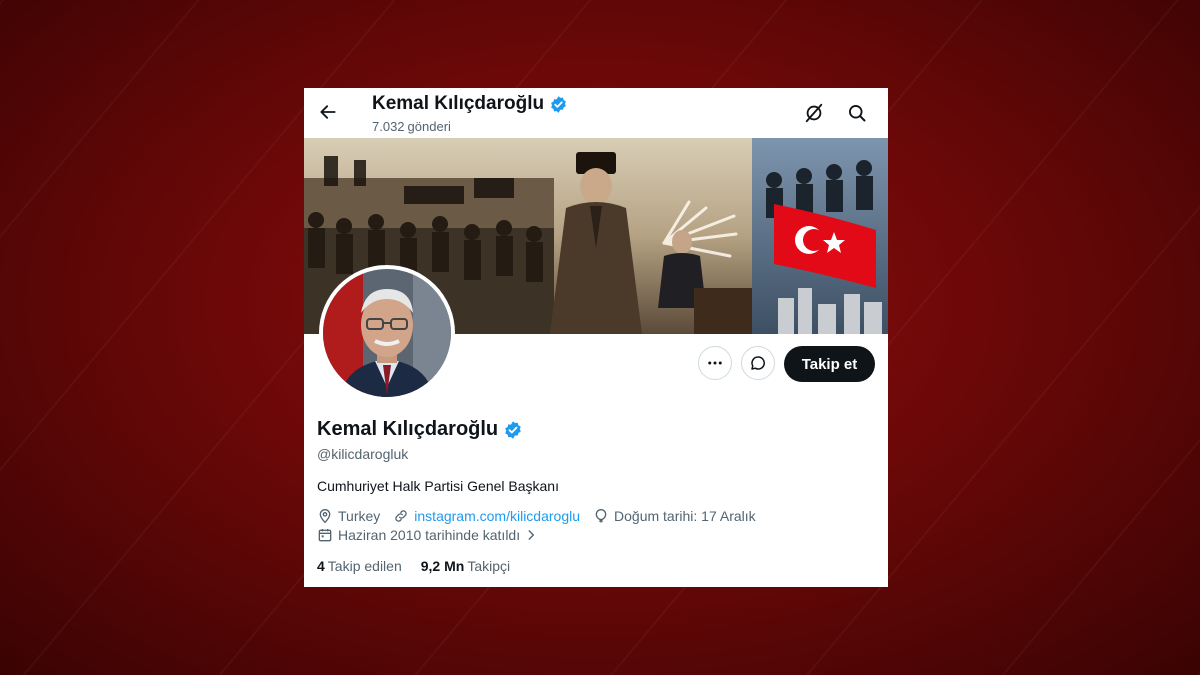 This screenshot has height=675, width=1200. Describe the element at coordinates (321, 566) in the screenshot. I see `following-count: 4` at that location.